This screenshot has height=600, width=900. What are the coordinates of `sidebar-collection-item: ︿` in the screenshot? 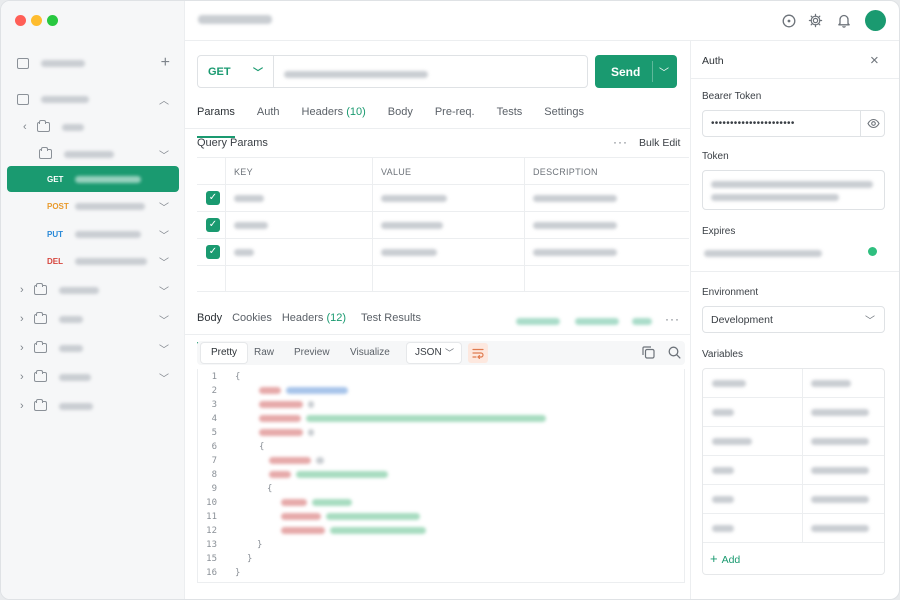 It's located at (93, 99).